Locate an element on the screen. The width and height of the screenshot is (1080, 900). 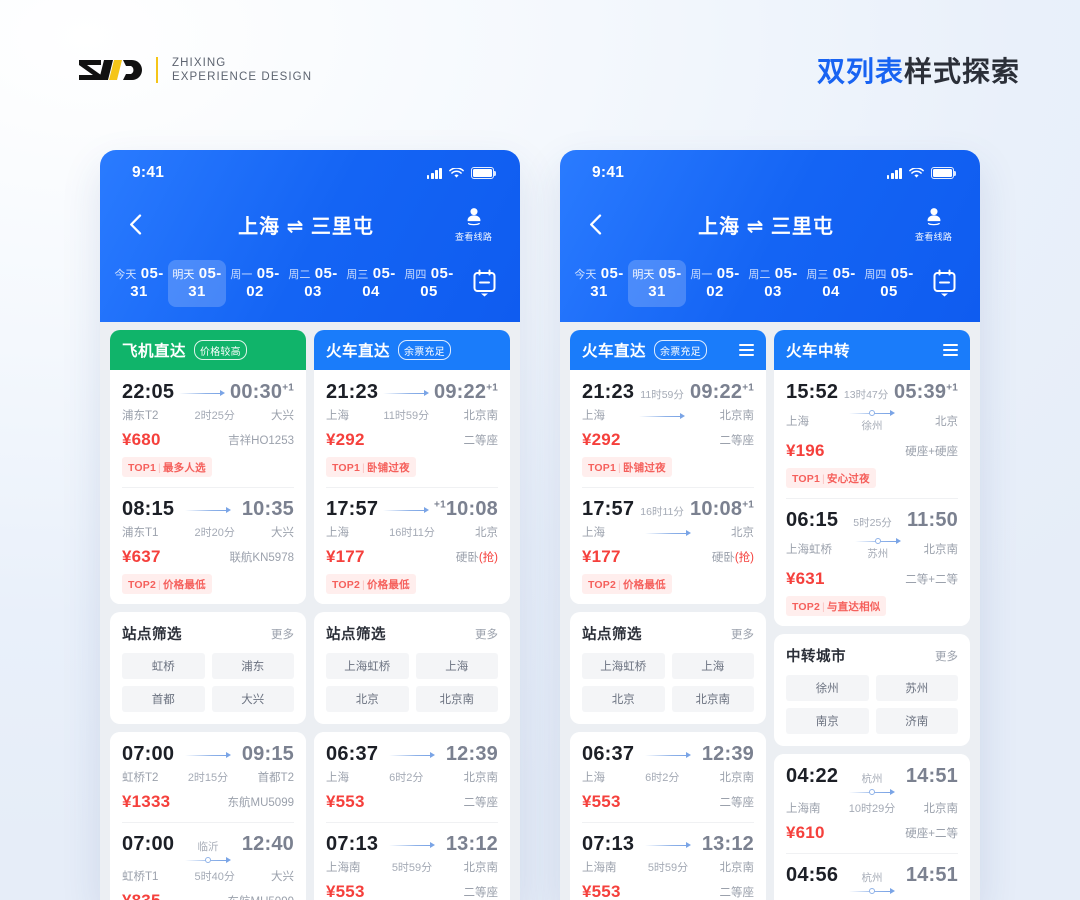
tab-header-a: 飞机直达 价格较高 is located at coordinates (208, 350).